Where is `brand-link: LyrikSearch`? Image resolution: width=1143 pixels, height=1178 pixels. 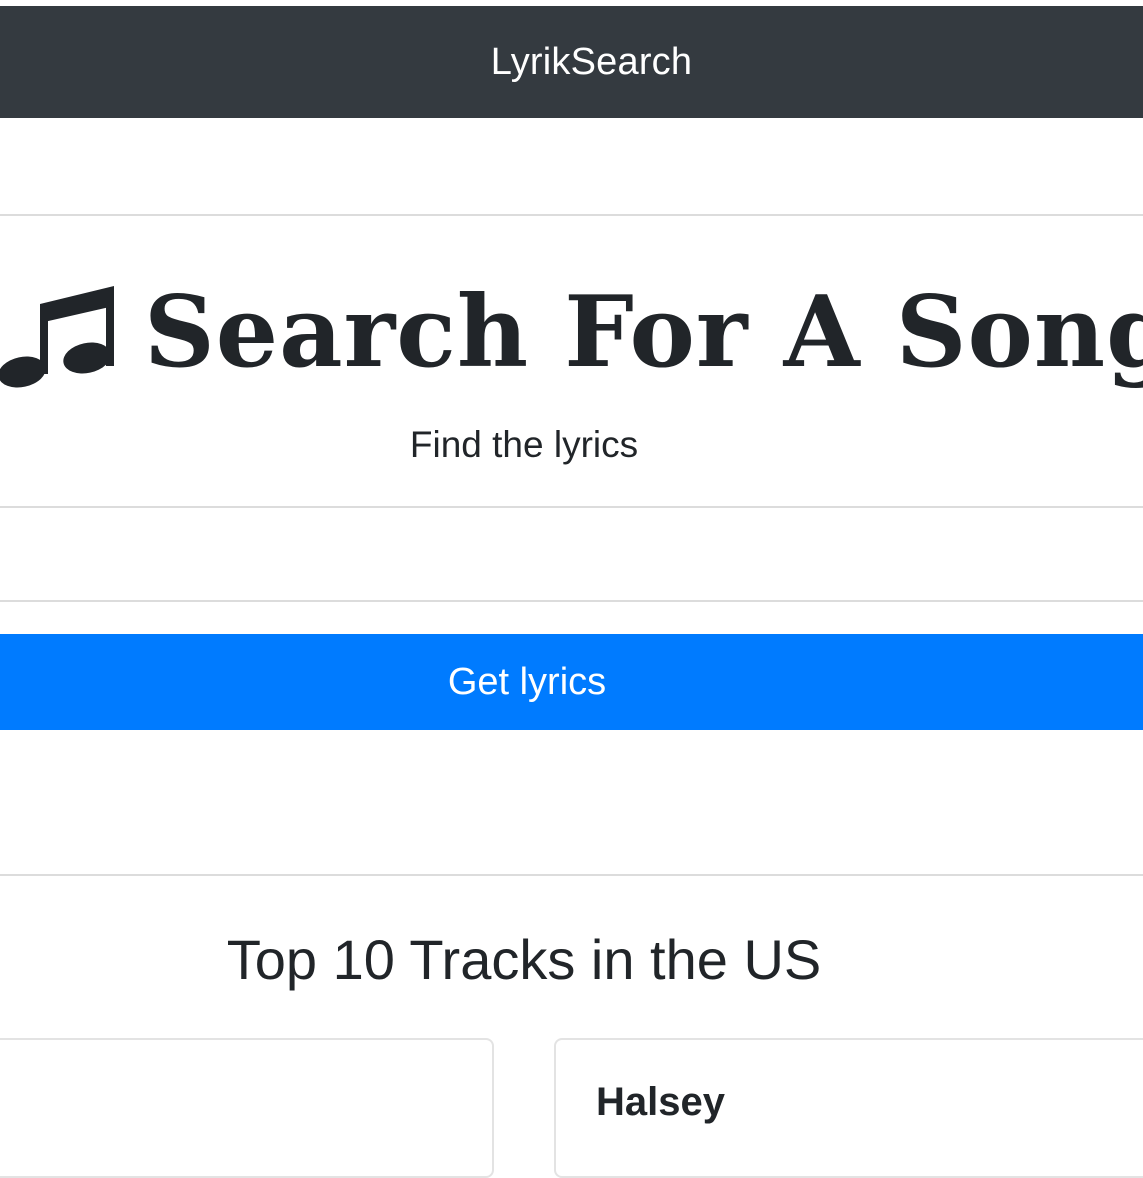 brand-link: LyrikSearch is located at coordinates (571, 62).